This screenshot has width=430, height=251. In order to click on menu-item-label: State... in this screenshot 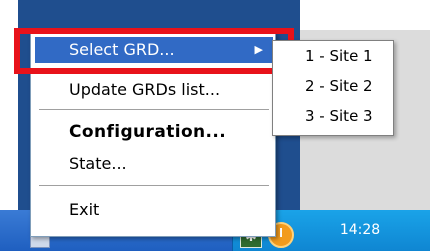, I will do `click(98, 163)`.